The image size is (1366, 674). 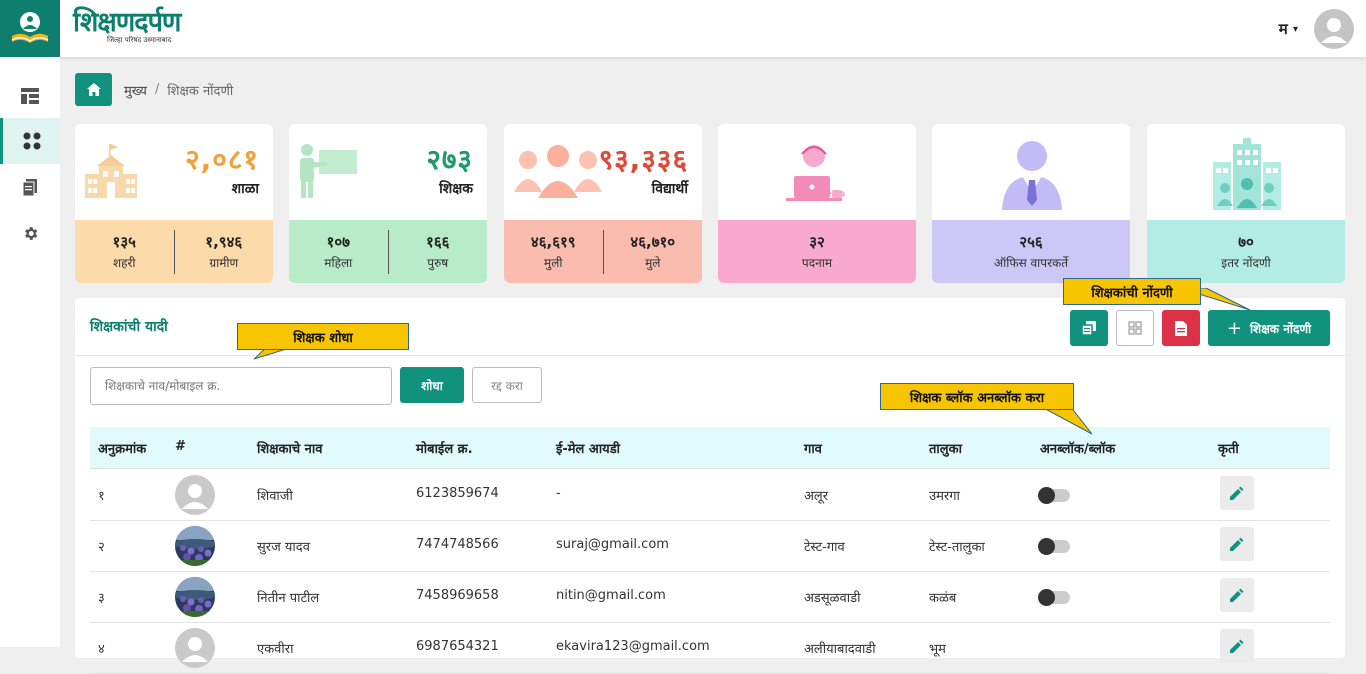 I want to click on dashboard-icon, so click(x=30, y=96).